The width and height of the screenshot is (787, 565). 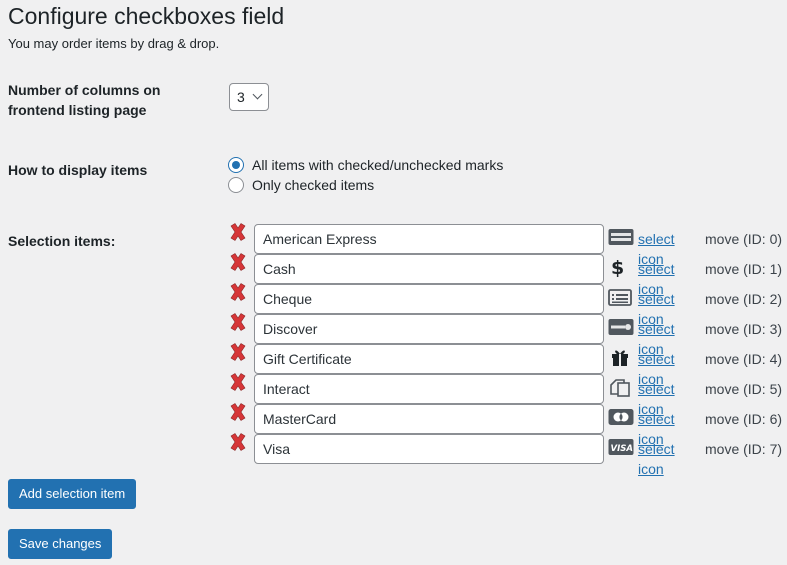 What do you see at coordinates (743, 269) in the screenshot?
I see `move-handle: move (ID: 1)` at bounding box center [743, 269].